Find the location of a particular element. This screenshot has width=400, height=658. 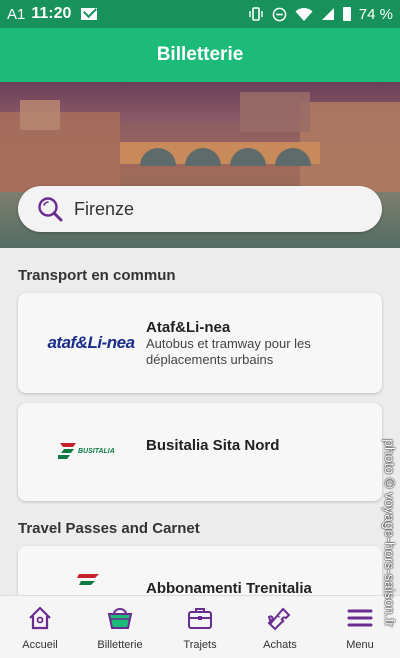

nav-label: Achats is located at coordinates (280, 645).